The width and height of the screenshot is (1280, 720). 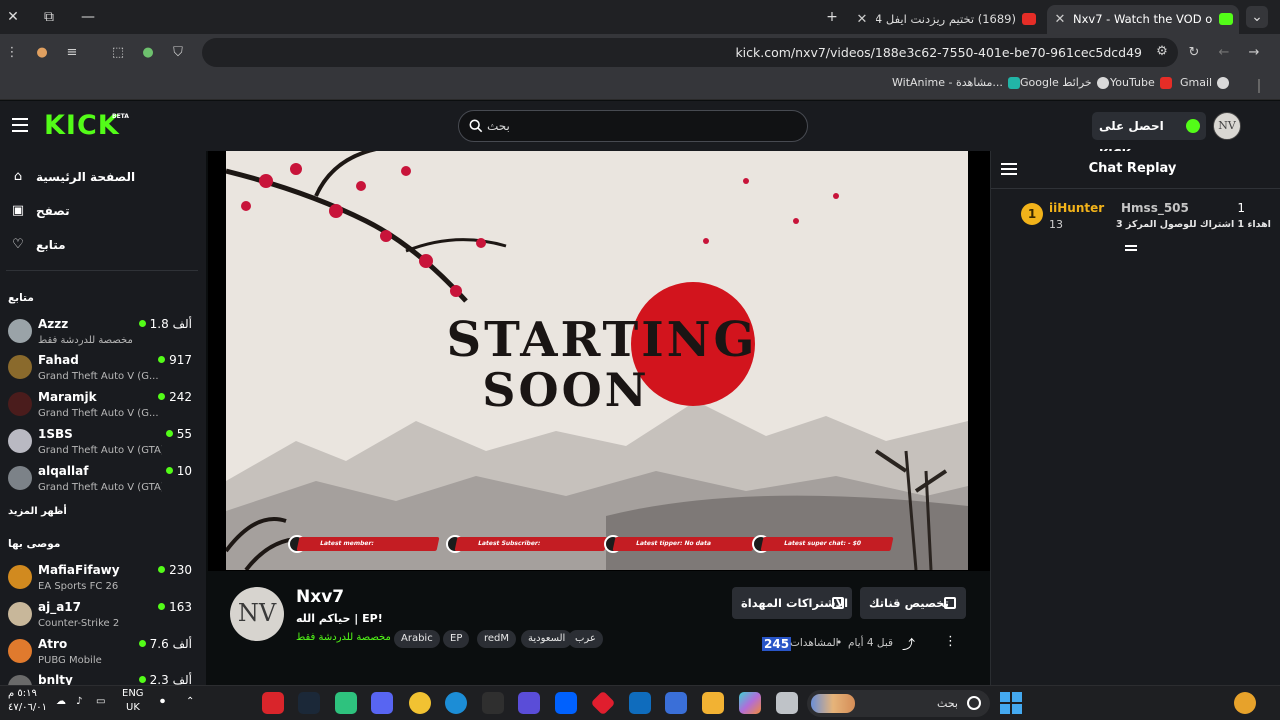 What do you see at coordinates (1143, 19) in the screenshot?
I see `tab-kick: ✕ Nxv7 - Watch the VOD on Kick` at bounding box center [1143, 19].